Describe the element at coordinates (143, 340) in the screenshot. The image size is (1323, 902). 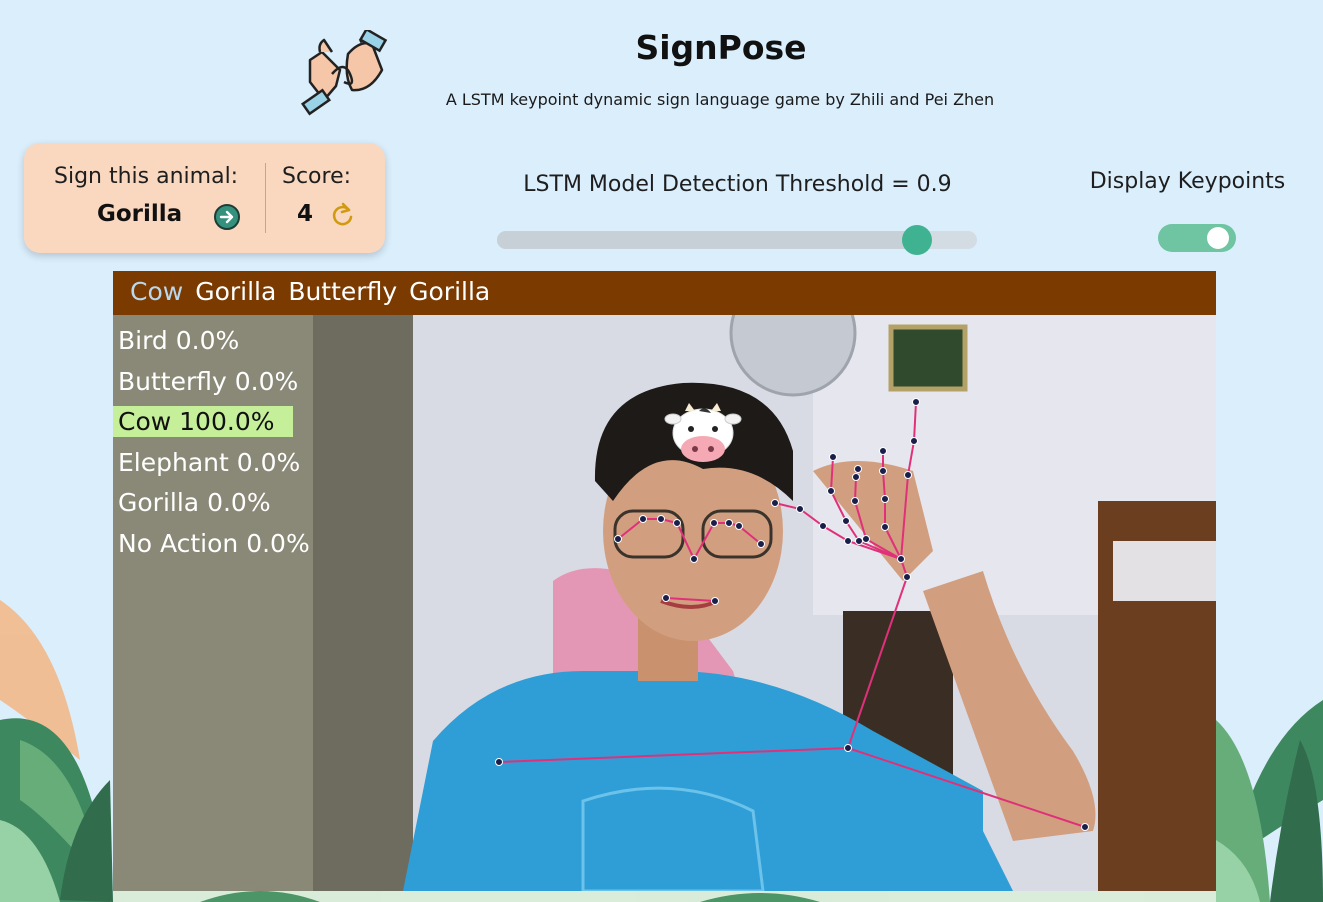
I see `prediction-label: Bird` at that location.